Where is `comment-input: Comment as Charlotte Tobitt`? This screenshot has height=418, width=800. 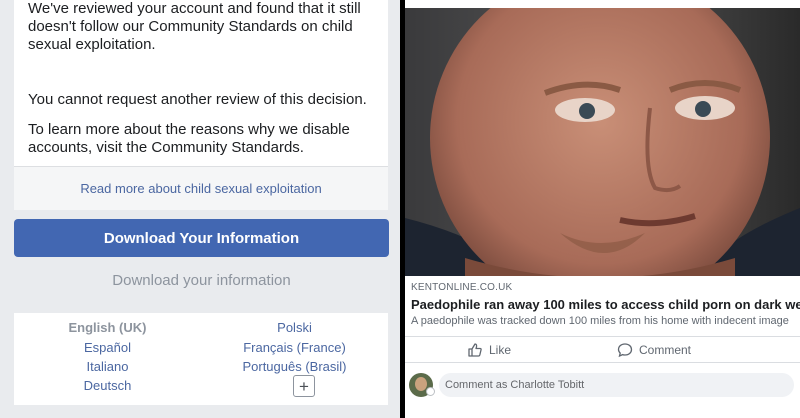 comment-input: Comment as Charlotte Tobitt is located at coordinates (616, 385).